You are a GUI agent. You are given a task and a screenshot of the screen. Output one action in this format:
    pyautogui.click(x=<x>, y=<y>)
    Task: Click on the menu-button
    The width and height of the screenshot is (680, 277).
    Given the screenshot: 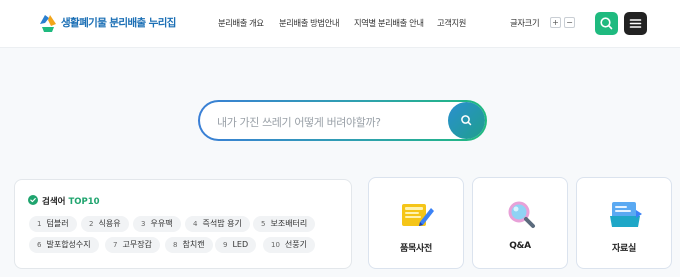 What is the action you would take?
    pyautogui.click(x=635, y=23)
    